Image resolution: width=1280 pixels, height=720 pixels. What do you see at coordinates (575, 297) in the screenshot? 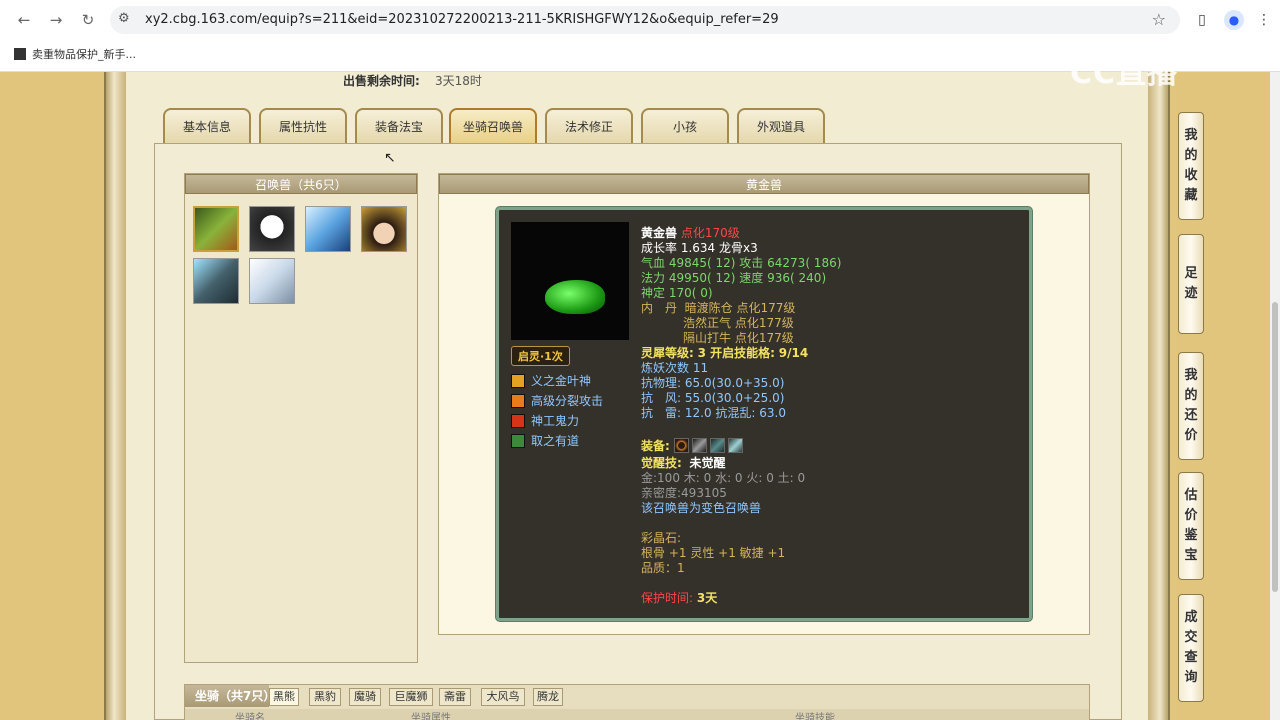
I see `pet-model-image` at bounding box center [575, 297].